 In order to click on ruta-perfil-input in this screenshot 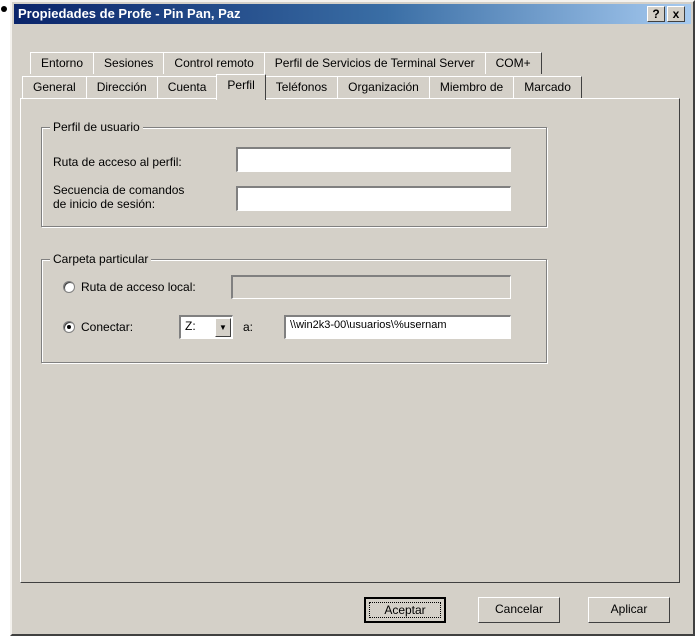, I will do `click(373, 159)`.